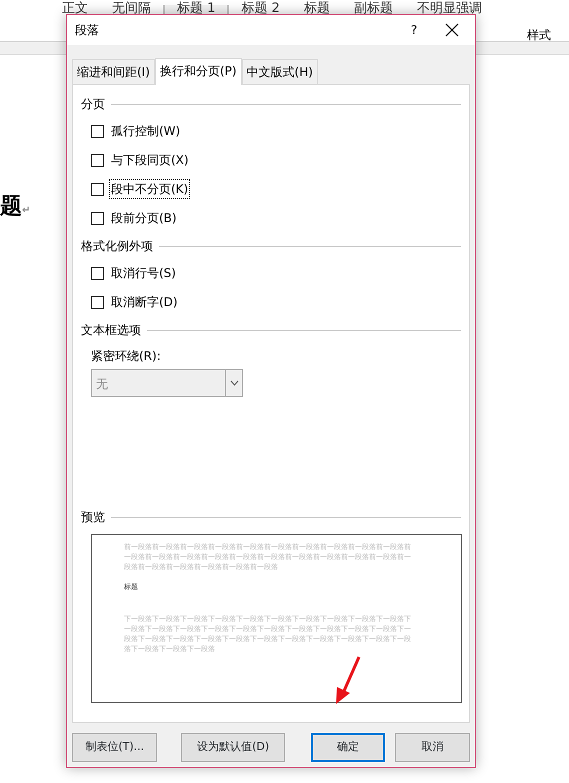 This screenshot has width=569, height=783. I want to click on section-title: 格式化例外项, so click(117, 246).